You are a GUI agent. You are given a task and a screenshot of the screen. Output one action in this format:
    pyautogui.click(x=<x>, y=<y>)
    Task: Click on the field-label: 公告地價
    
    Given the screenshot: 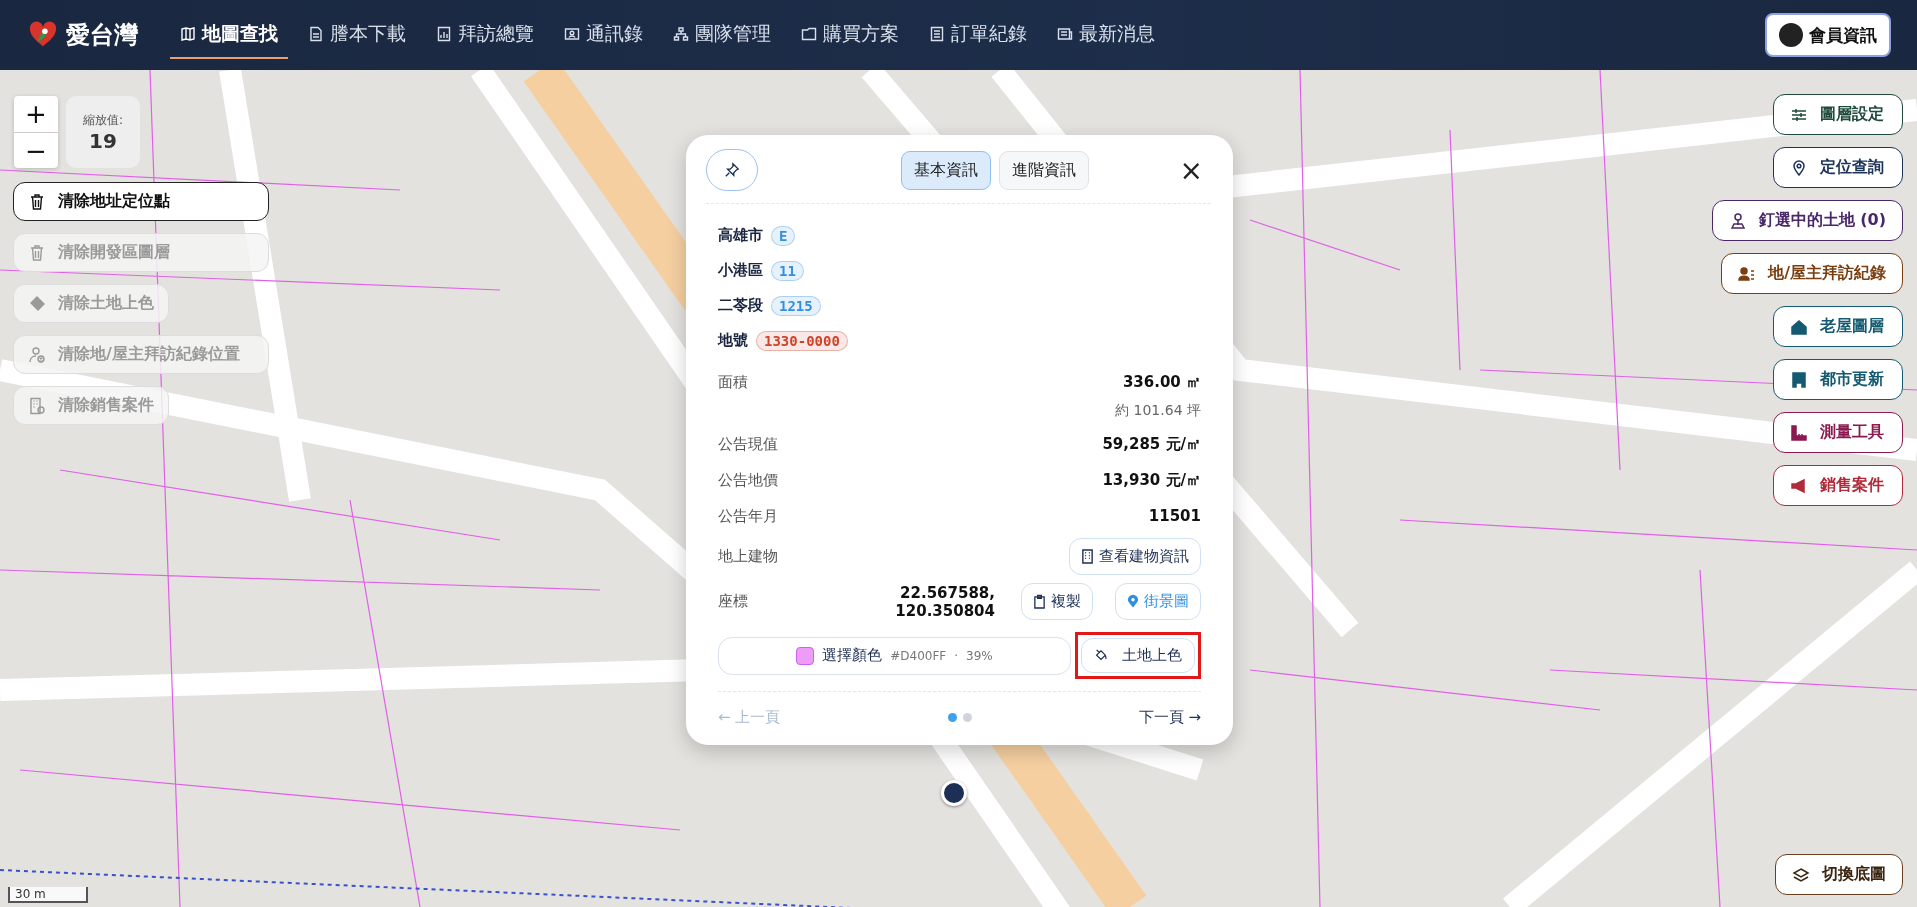 What is the action you would take?
    pyautogui.click(x=748, y=480)
    